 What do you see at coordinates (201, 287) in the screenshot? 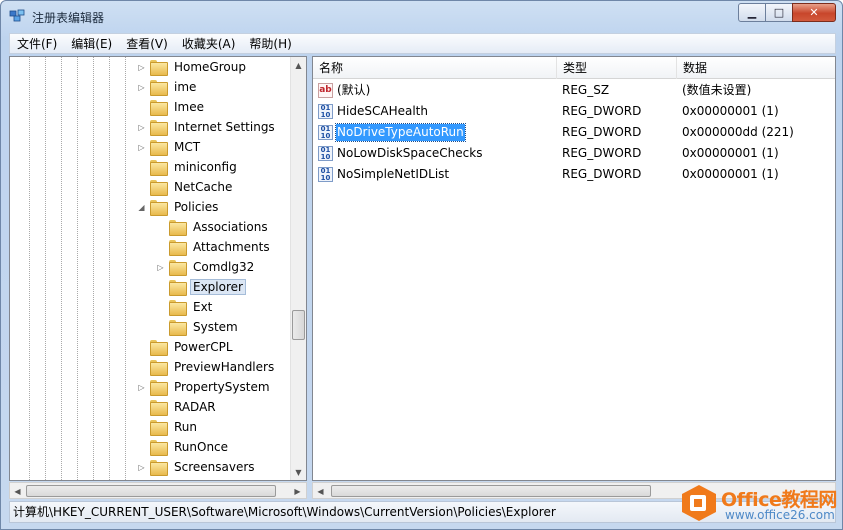
I see `tree-item-explorer: Explorer` at bounding box center [201, 287].